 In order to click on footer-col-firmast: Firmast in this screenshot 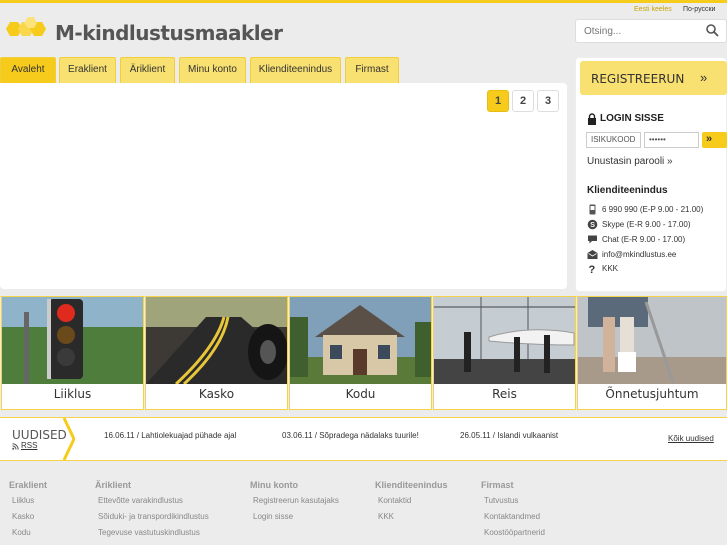, I will do `click(497, 485)`.